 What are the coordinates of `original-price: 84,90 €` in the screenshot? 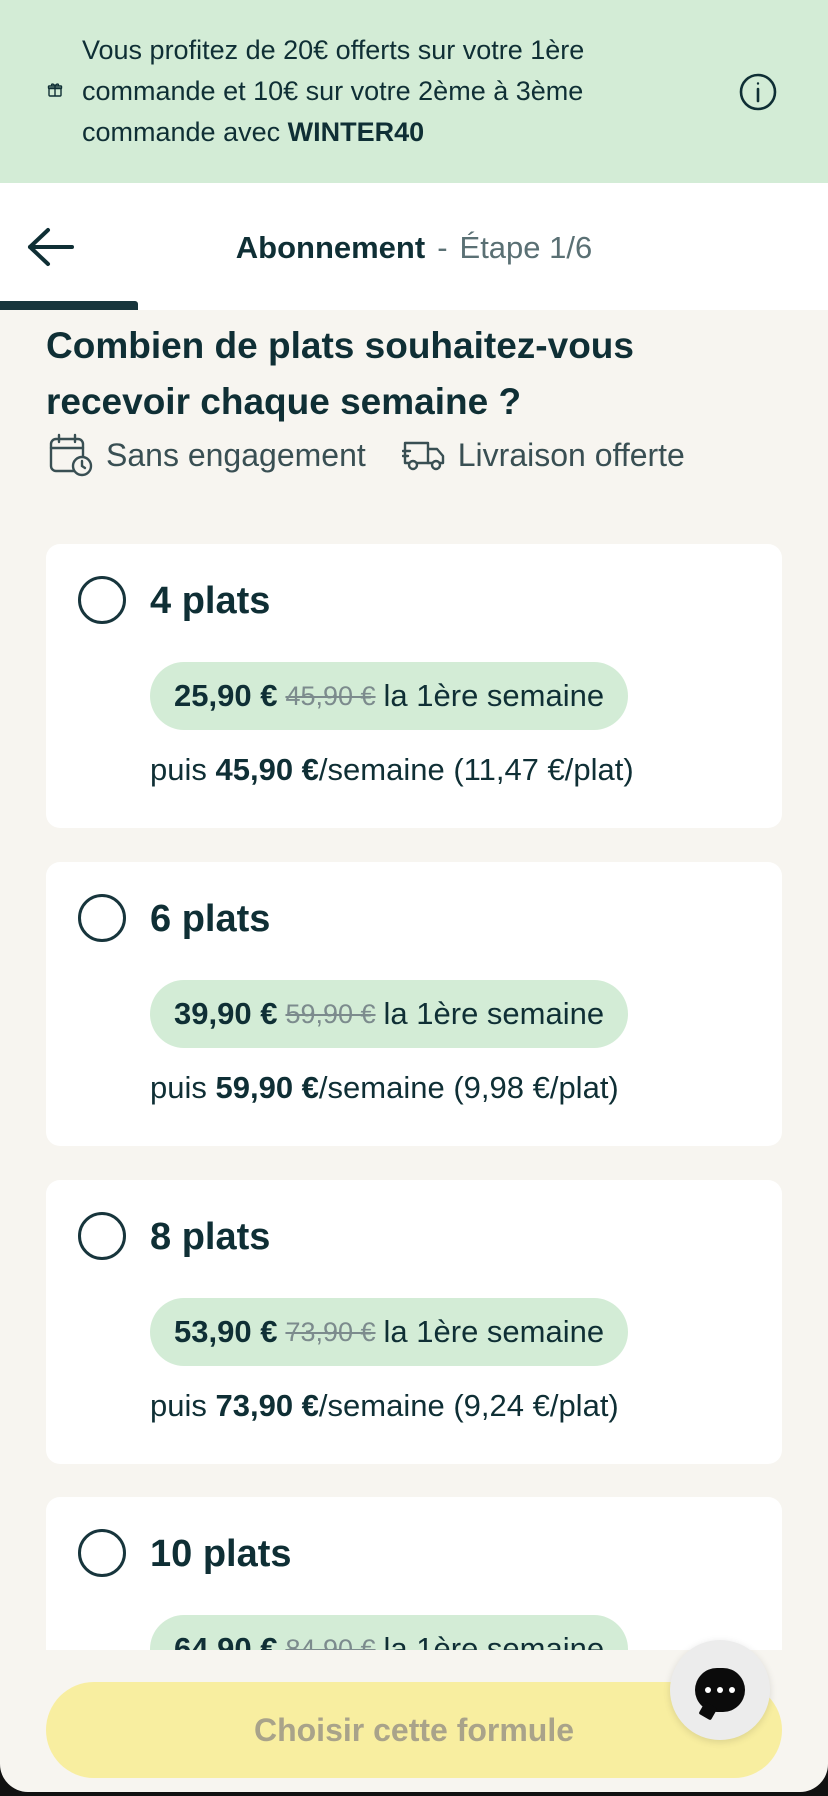 It's located at (330, 1642).